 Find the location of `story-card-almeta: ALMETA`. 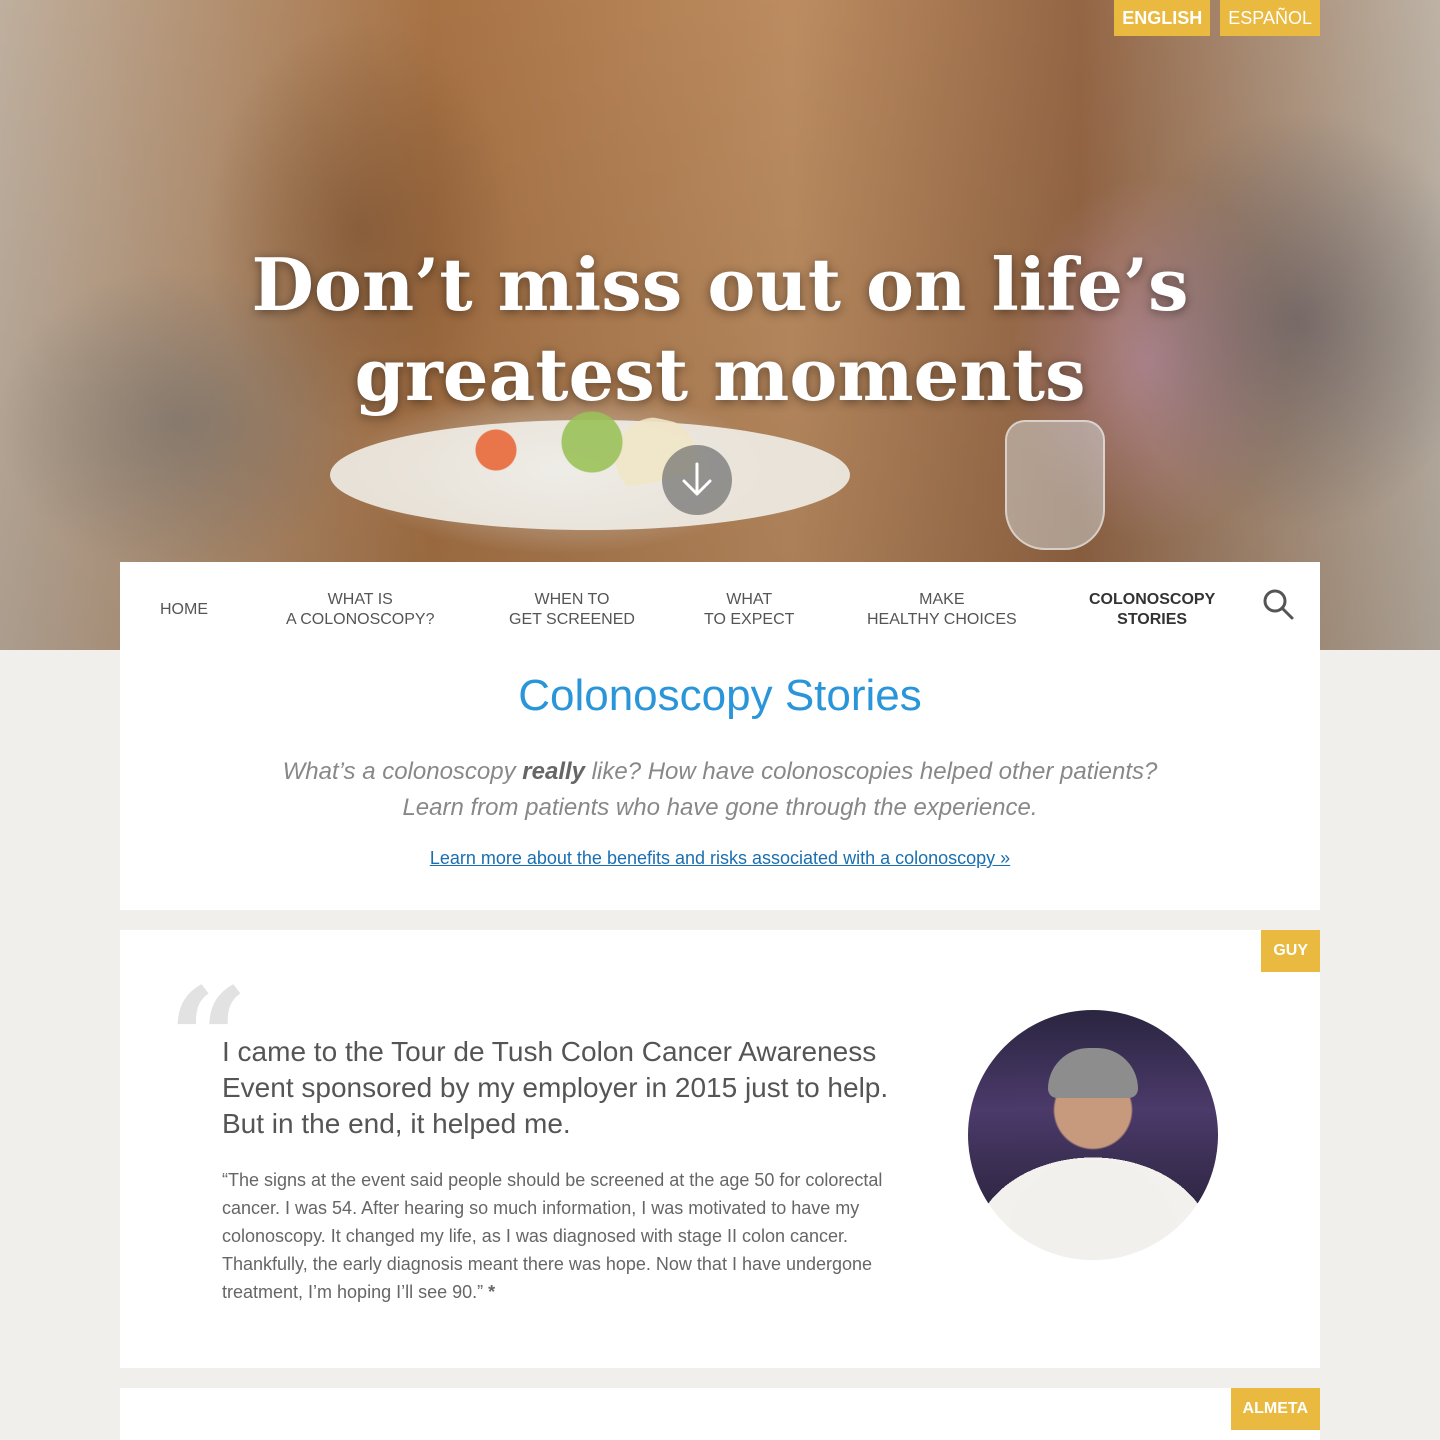

story-card-almeta: ALMETA is located at coordinates (720, 1414).